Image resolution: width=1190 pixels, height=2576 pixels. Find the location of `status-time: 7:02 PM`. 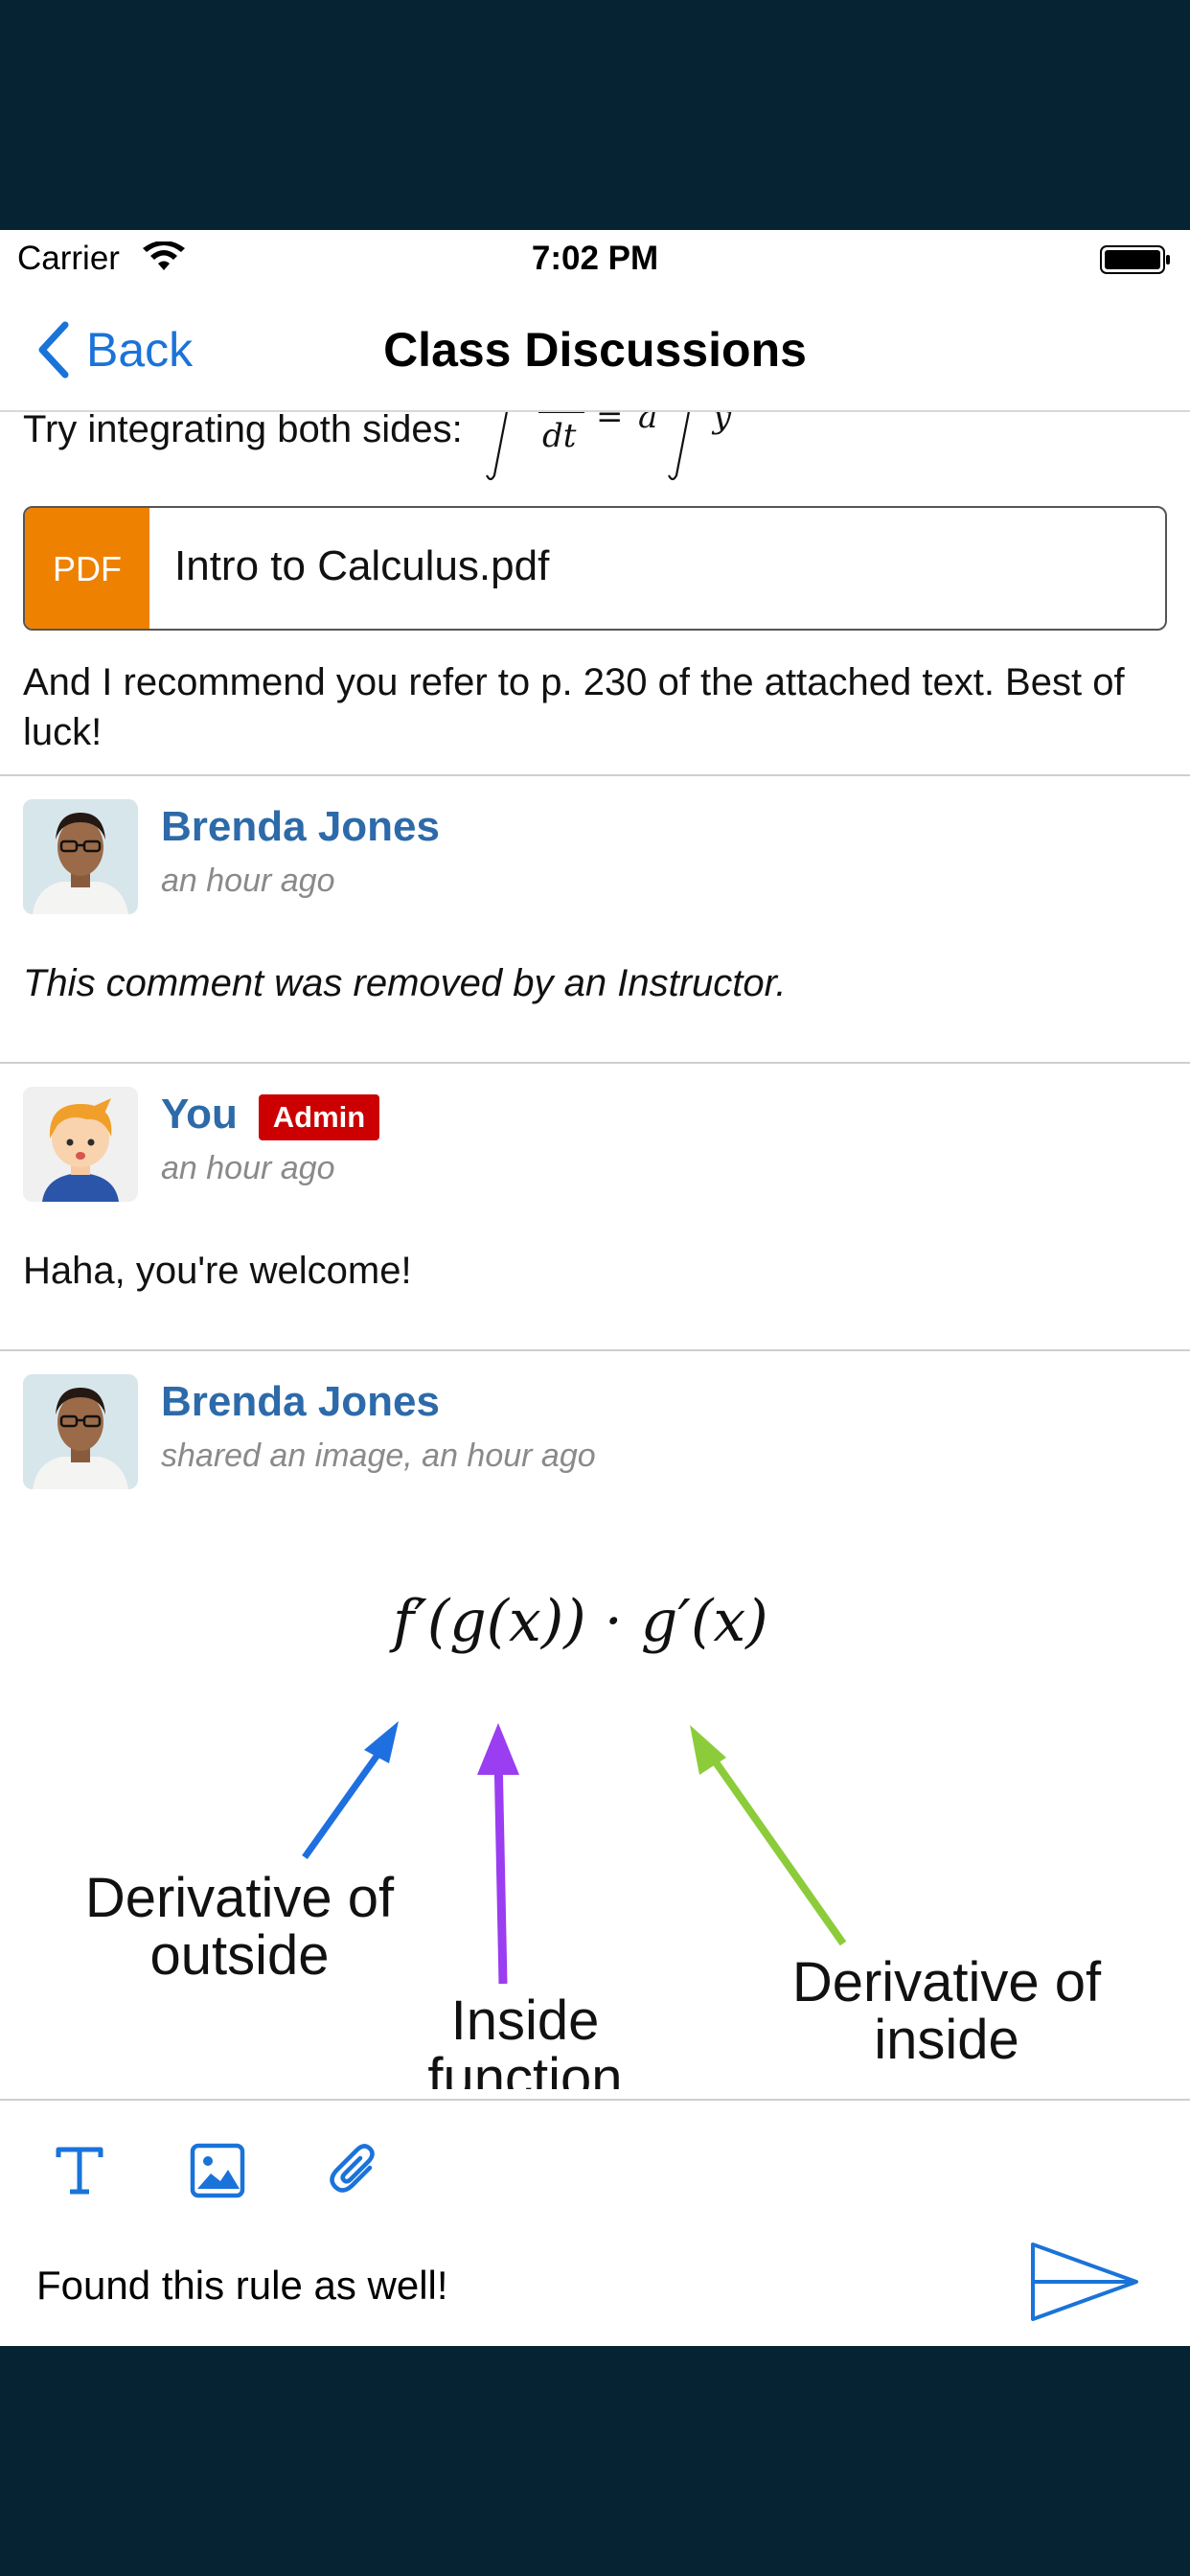

status-time: 7:02 PM is located at coordinates (595, 258).